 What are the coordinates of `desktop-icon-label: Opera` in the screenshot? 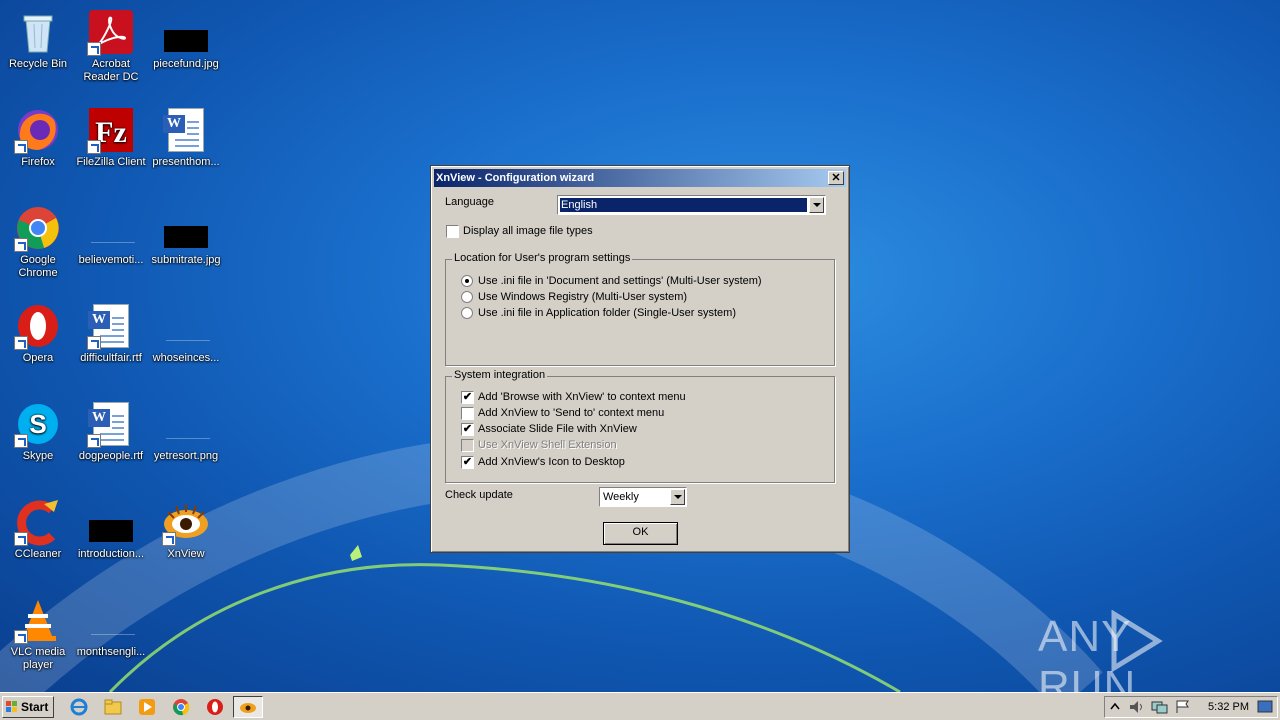 It's located at (38, 358).